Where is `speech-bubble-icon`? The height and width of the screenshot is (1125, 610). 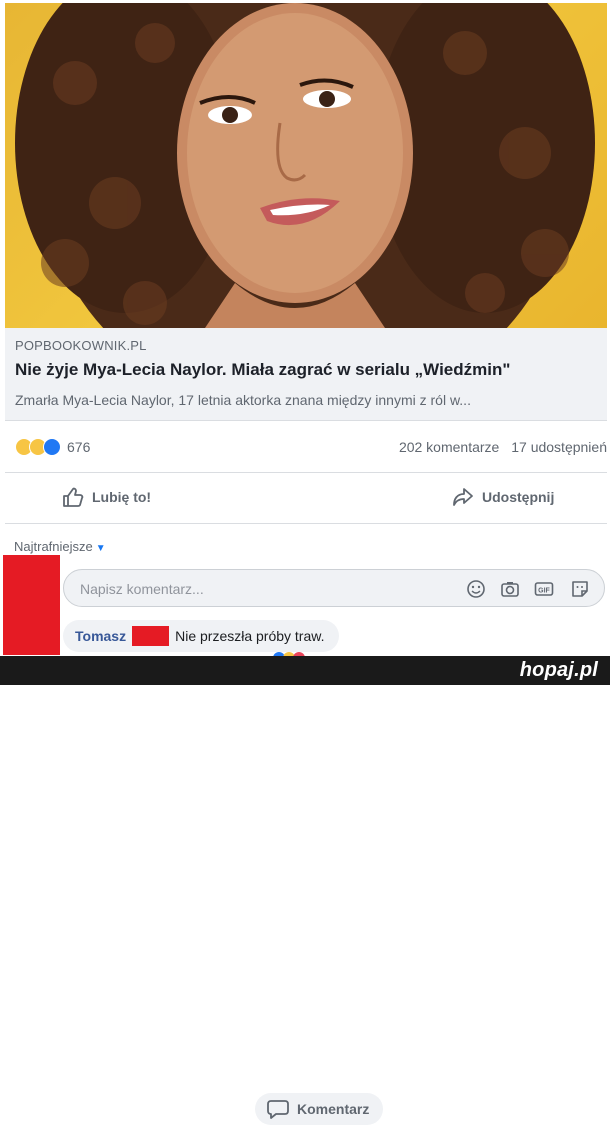 speech-bubble-icon is located at coordinates (278, 1109).